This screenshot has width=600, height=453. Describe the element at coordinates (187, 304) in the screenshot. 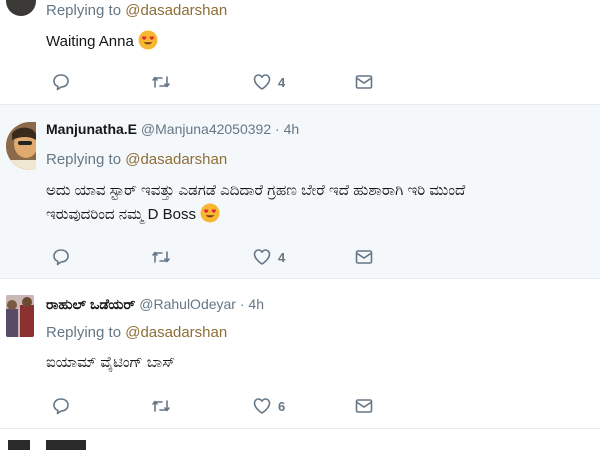

I see `user-handle: @RahulOdeyar` at that location.